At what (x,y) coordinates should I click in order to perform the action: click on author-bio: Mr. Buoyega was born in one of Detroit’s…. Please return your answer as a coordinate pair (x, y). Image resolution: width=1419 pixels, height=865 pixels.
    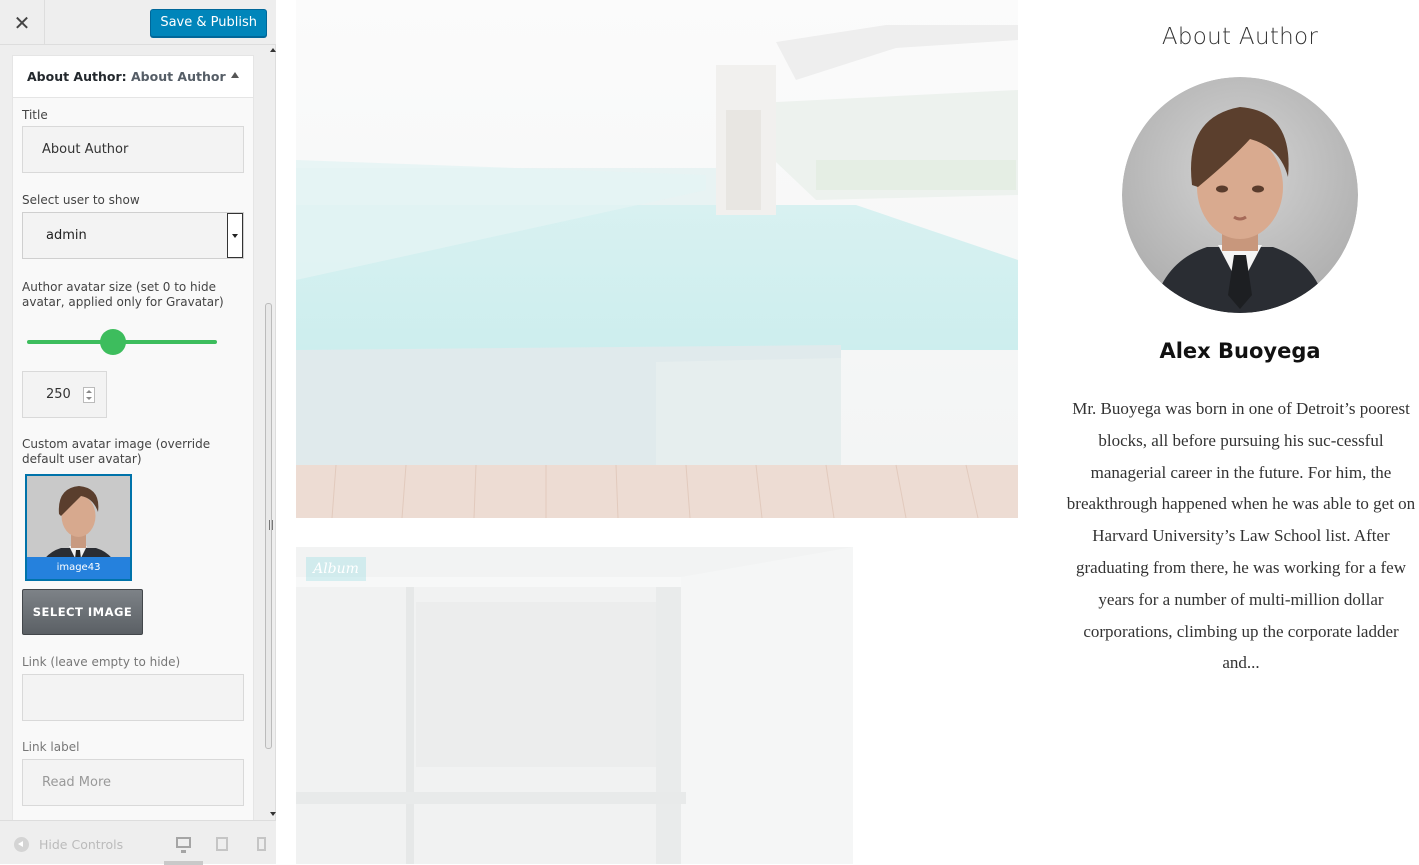
    Looking at the image, I should click on (1241, 536).